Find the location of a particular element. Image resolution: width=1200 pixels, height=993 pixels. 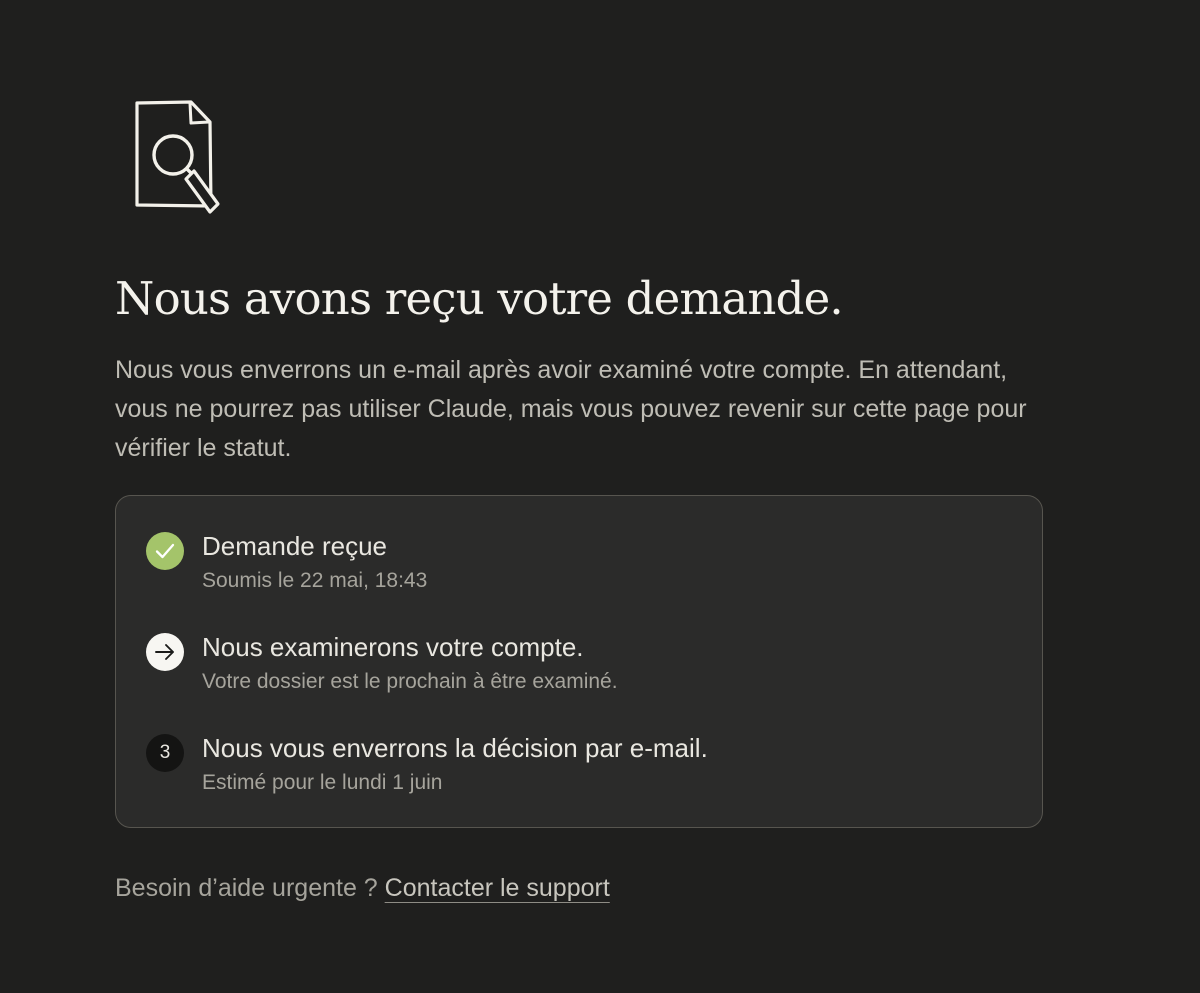

step-subtitle: Estimé pour le lundi 1 juin is located at coordinates (322, 782).